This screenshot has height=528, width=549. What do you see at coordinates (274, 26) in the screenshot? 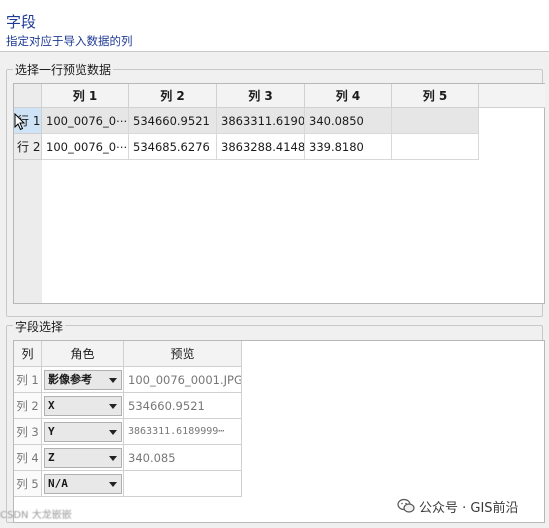
I see `wizard-header: 字段 指定对应于导入数据的列` at bounding box center [274, 26].